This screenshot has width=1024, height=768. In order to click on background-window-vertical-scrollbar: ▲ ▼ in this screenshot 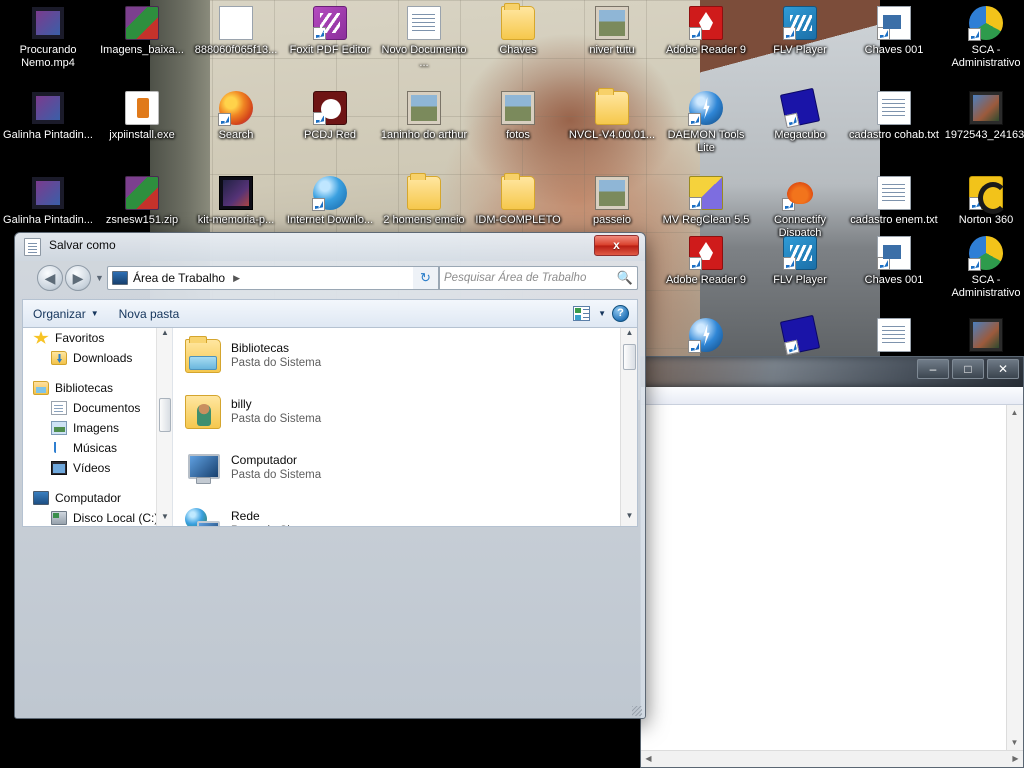, I will do `click(1014, 577)`.